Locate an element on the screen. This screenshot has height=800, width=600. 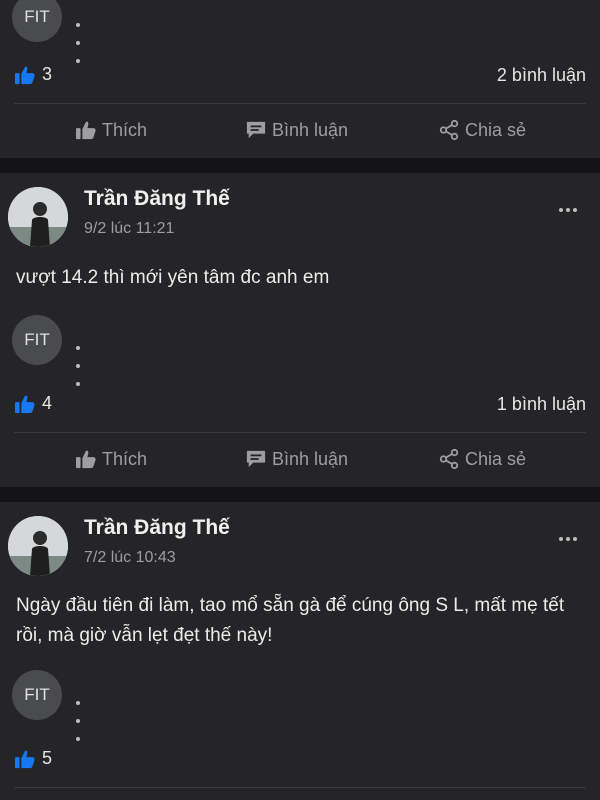
post-stats: 5 is located at coordinates (300, 759).